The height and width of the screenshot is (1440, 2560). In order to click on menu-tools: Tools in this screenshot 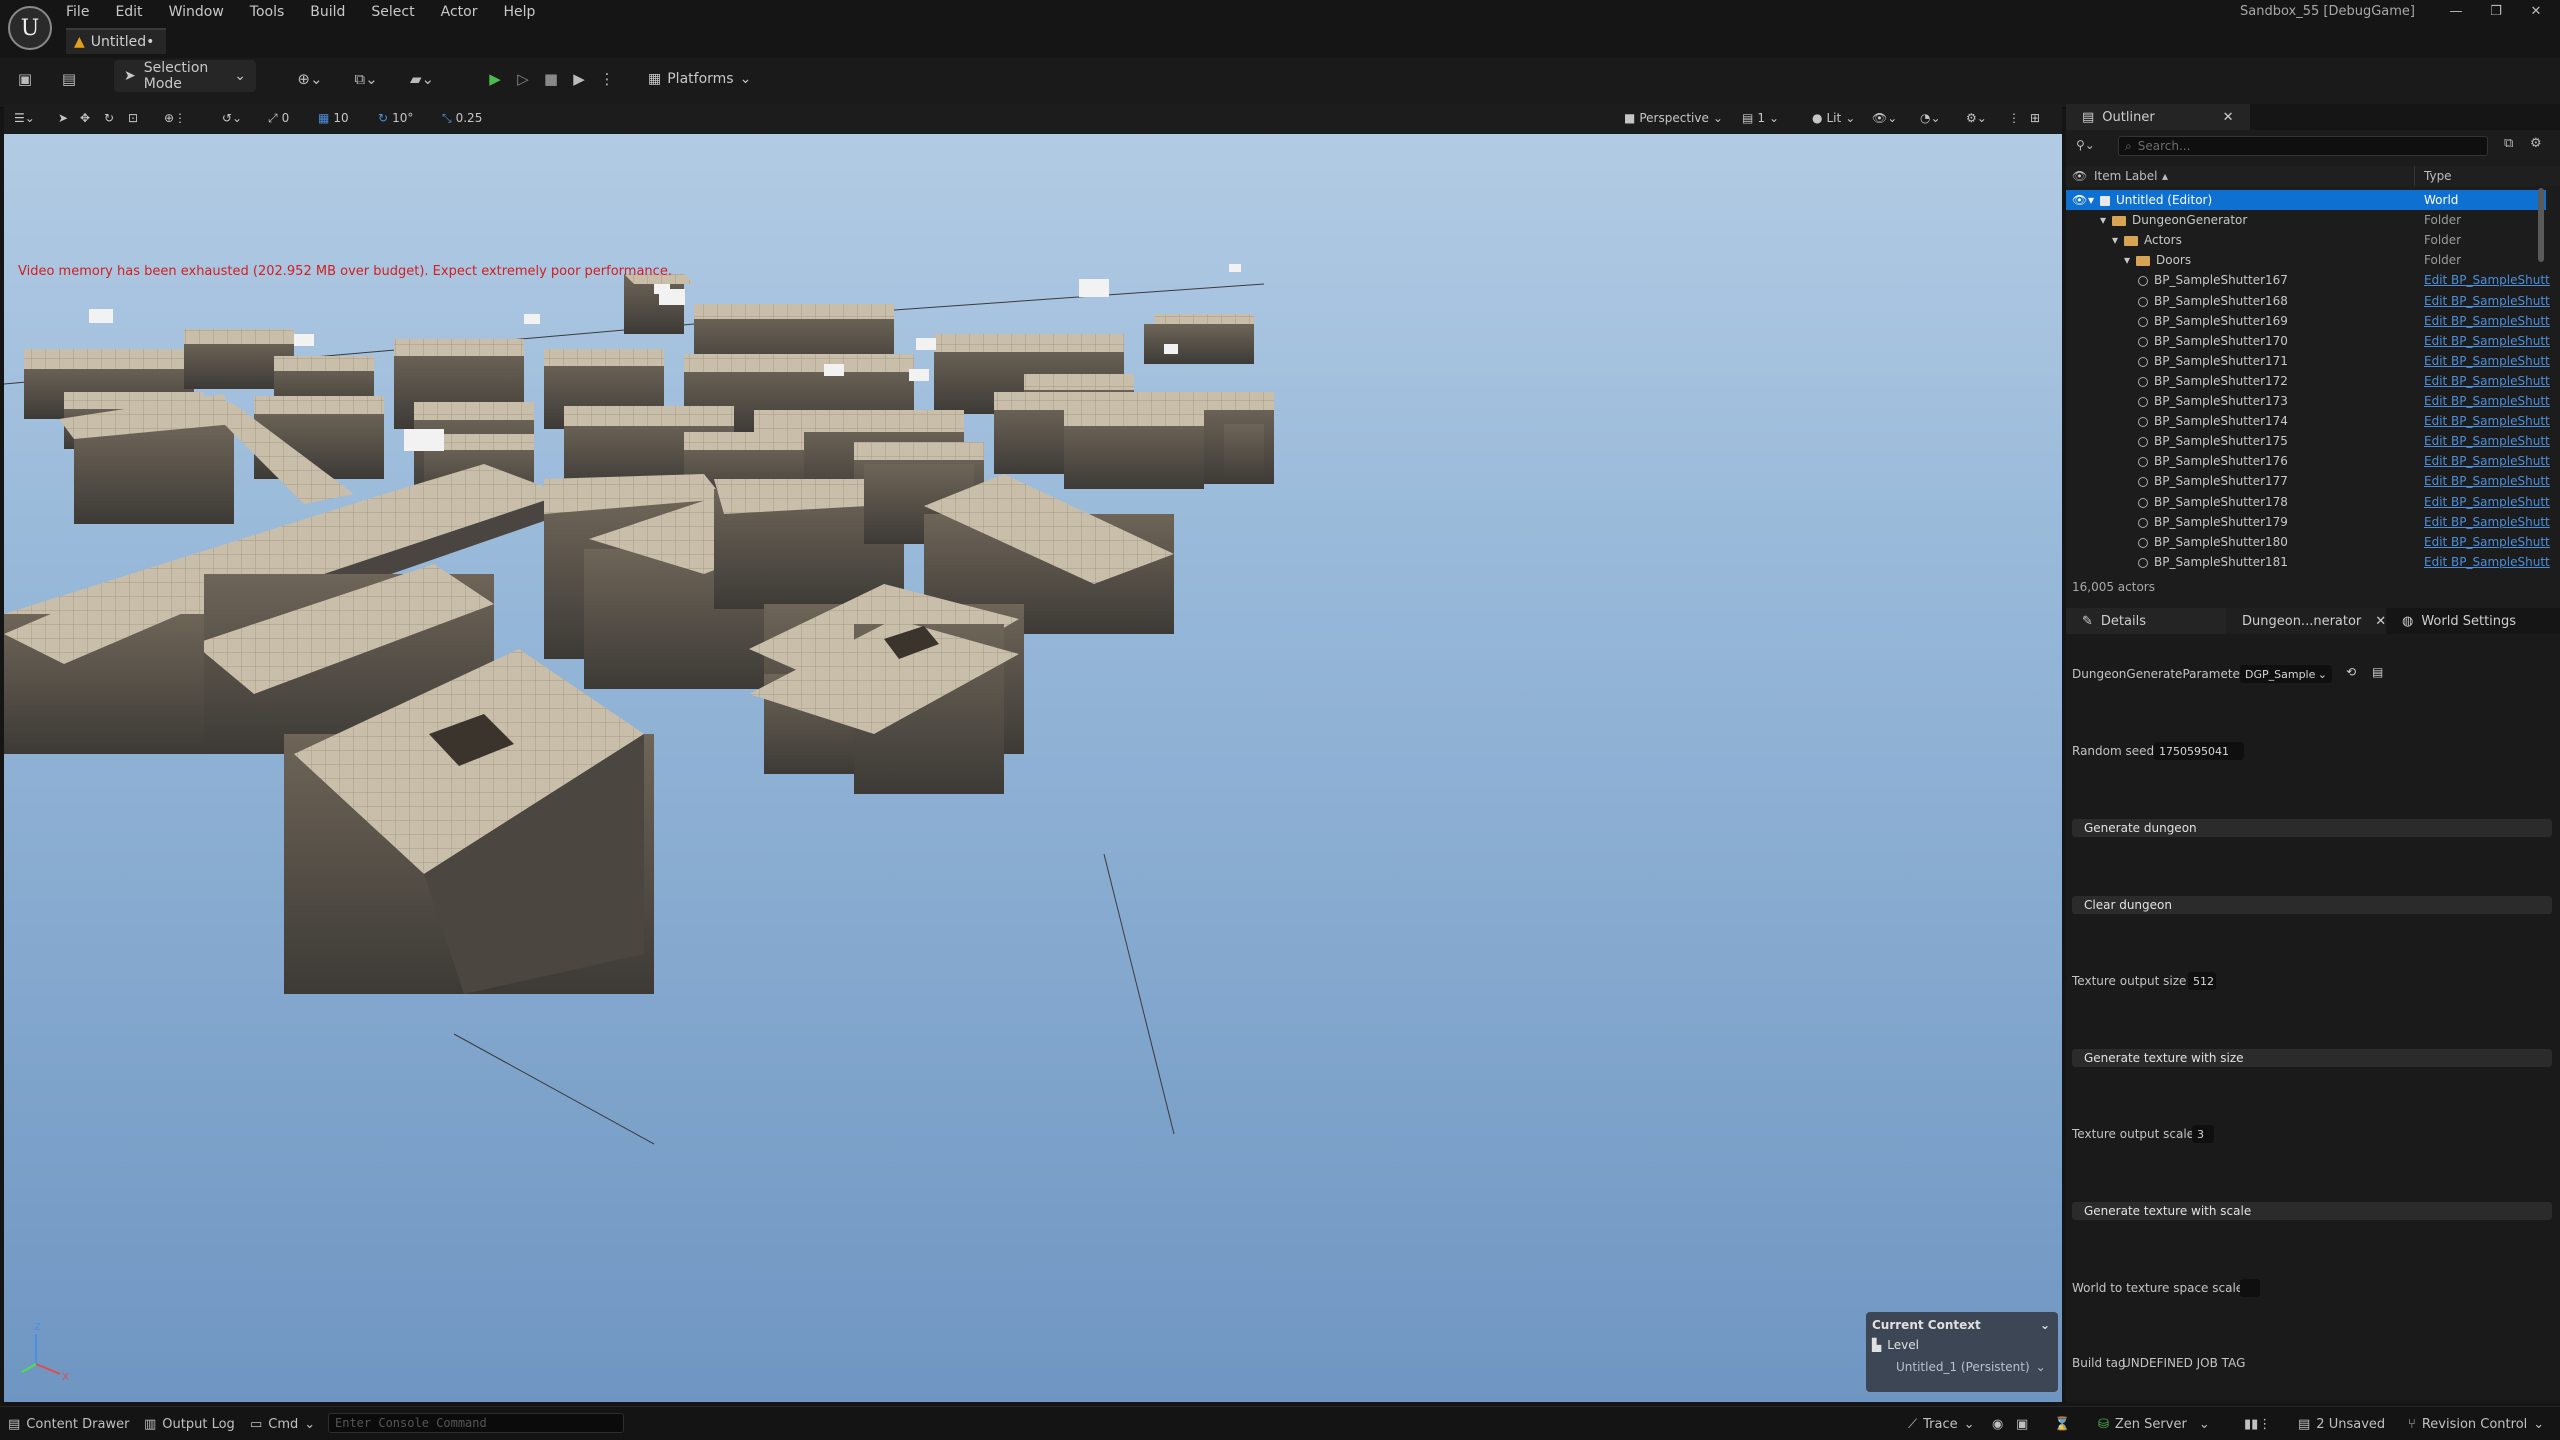, I will do `click(274, 12)`.